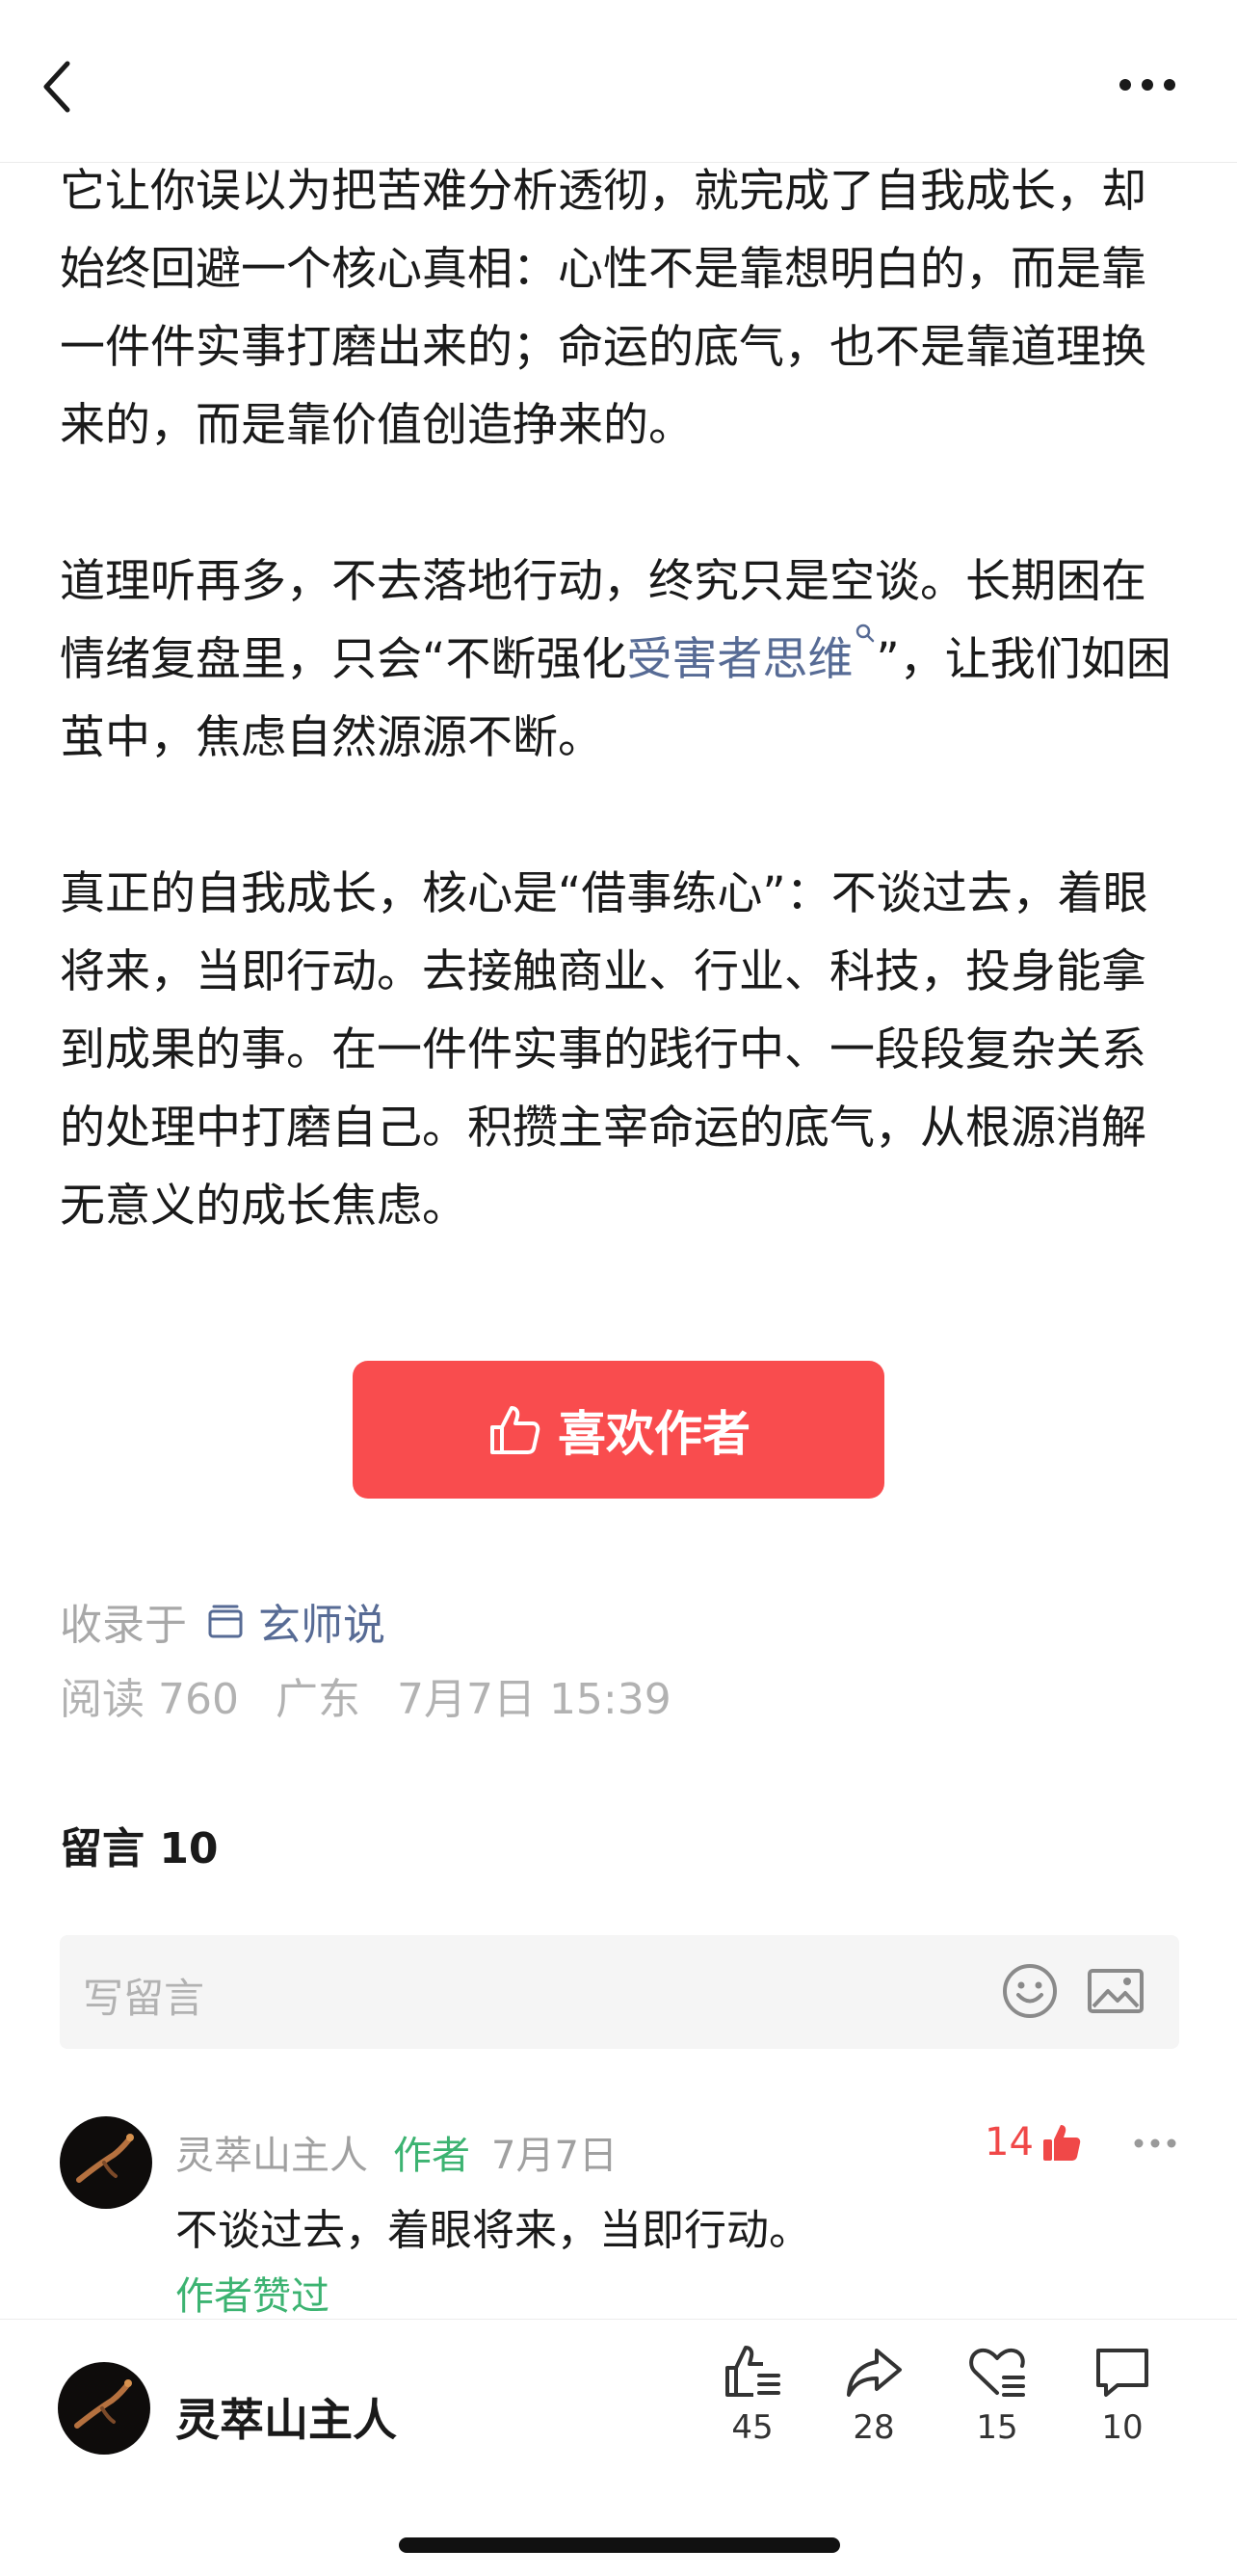  I want to click on read-count: 阅读 760, so click(149, 1699).